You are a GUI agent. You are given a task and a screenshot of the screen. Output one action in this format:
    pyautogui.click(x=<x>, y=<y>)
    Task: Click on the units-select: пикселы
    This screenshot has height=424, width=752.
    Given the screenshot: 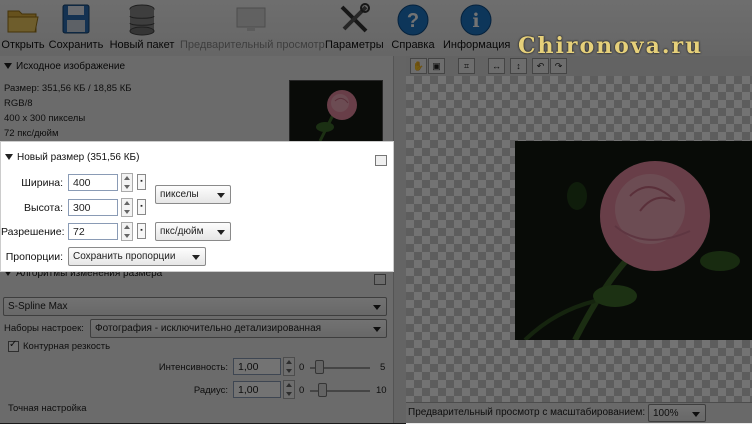 What is the action you would take?
    pyautogui.click(x=193, y=194)
    